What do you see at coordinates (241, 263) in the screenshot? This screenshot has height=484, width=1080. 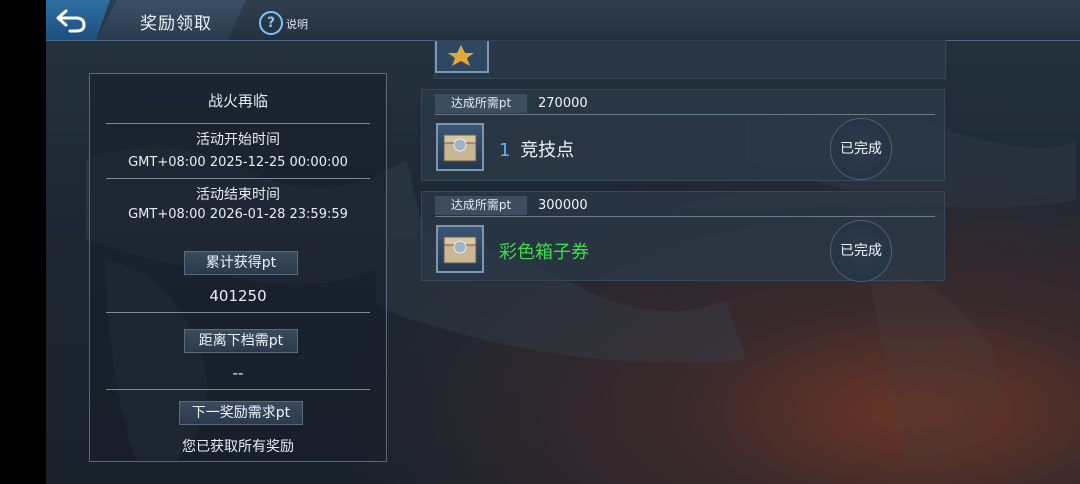 I see `total-pt-label: 累计获得pt` at bounding box center [241, 263].